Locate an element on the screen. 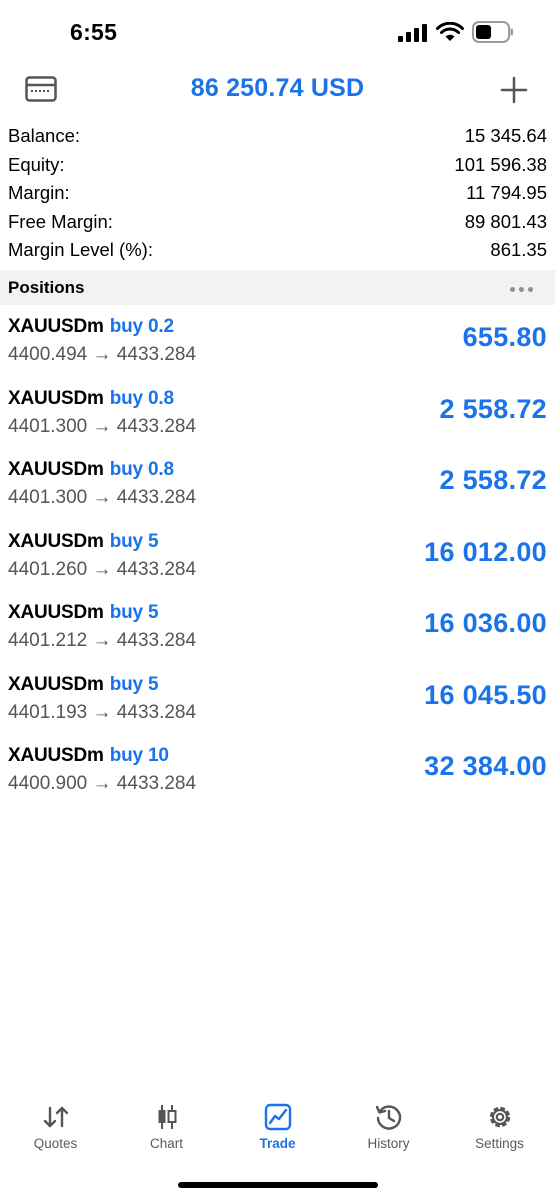 The width and height of the screenshot is (555, 1200). status-time: 6:55 is located at coordinates (94, 32).